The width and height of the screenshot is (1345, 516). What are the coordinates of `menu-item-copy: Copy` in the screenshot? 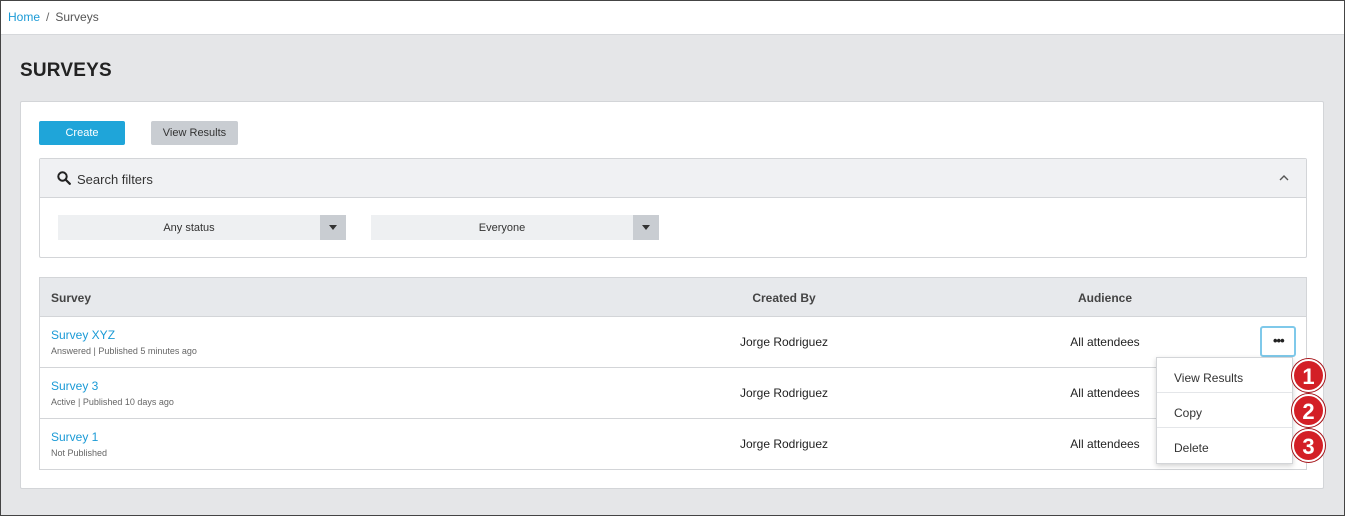 It's located at (1224, 410).